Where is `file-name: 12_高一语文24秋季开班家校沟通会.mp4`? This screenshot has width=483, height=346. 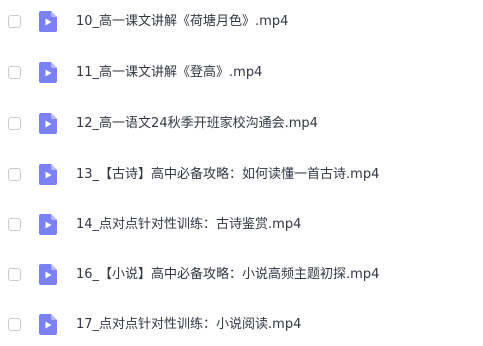
file-name: 12_高一语文24秋季开班家校沟通会.mp4 is located at coordinates (197, 123).